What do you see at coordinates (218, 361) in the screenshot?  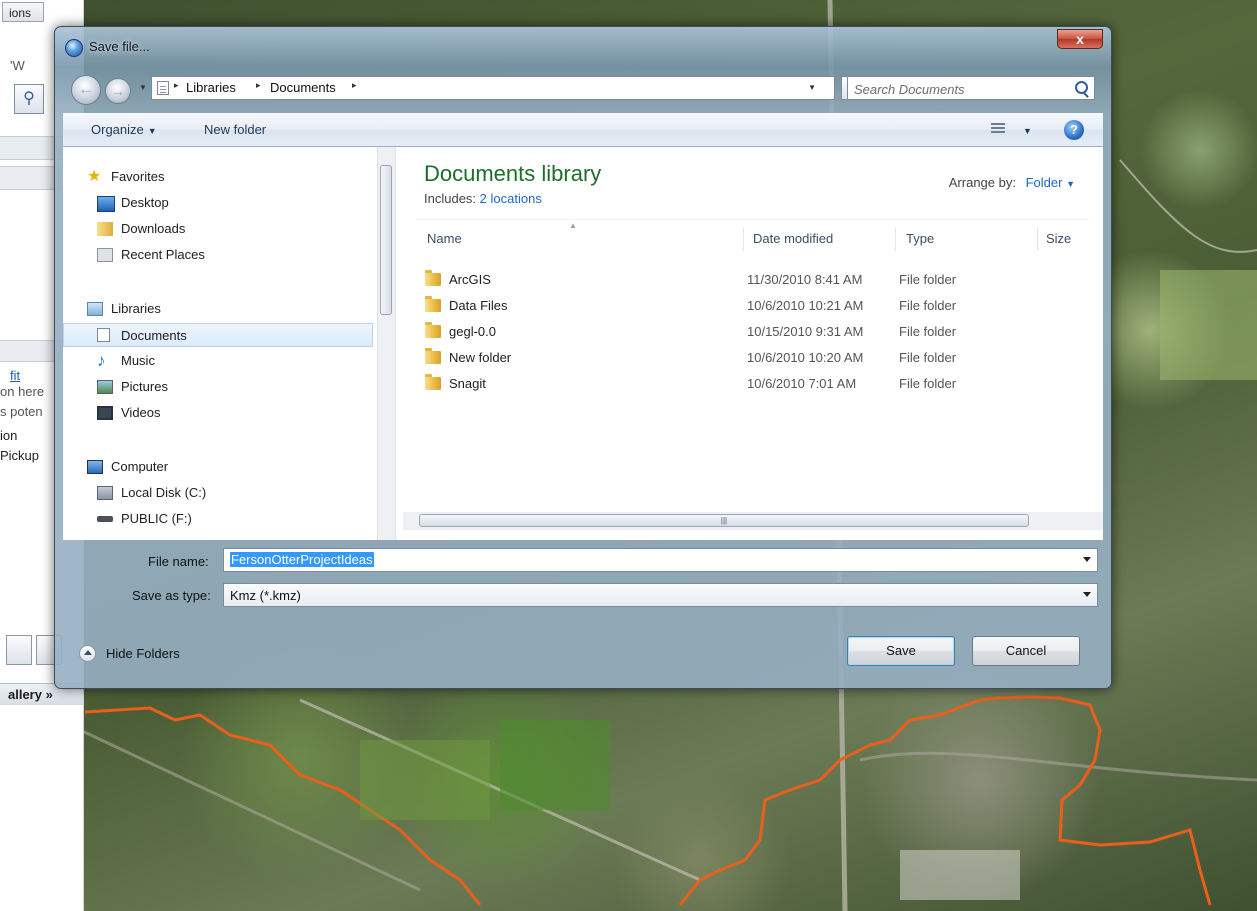 I see `nav-music: ♪ Music` at bounding box center [218, 361].